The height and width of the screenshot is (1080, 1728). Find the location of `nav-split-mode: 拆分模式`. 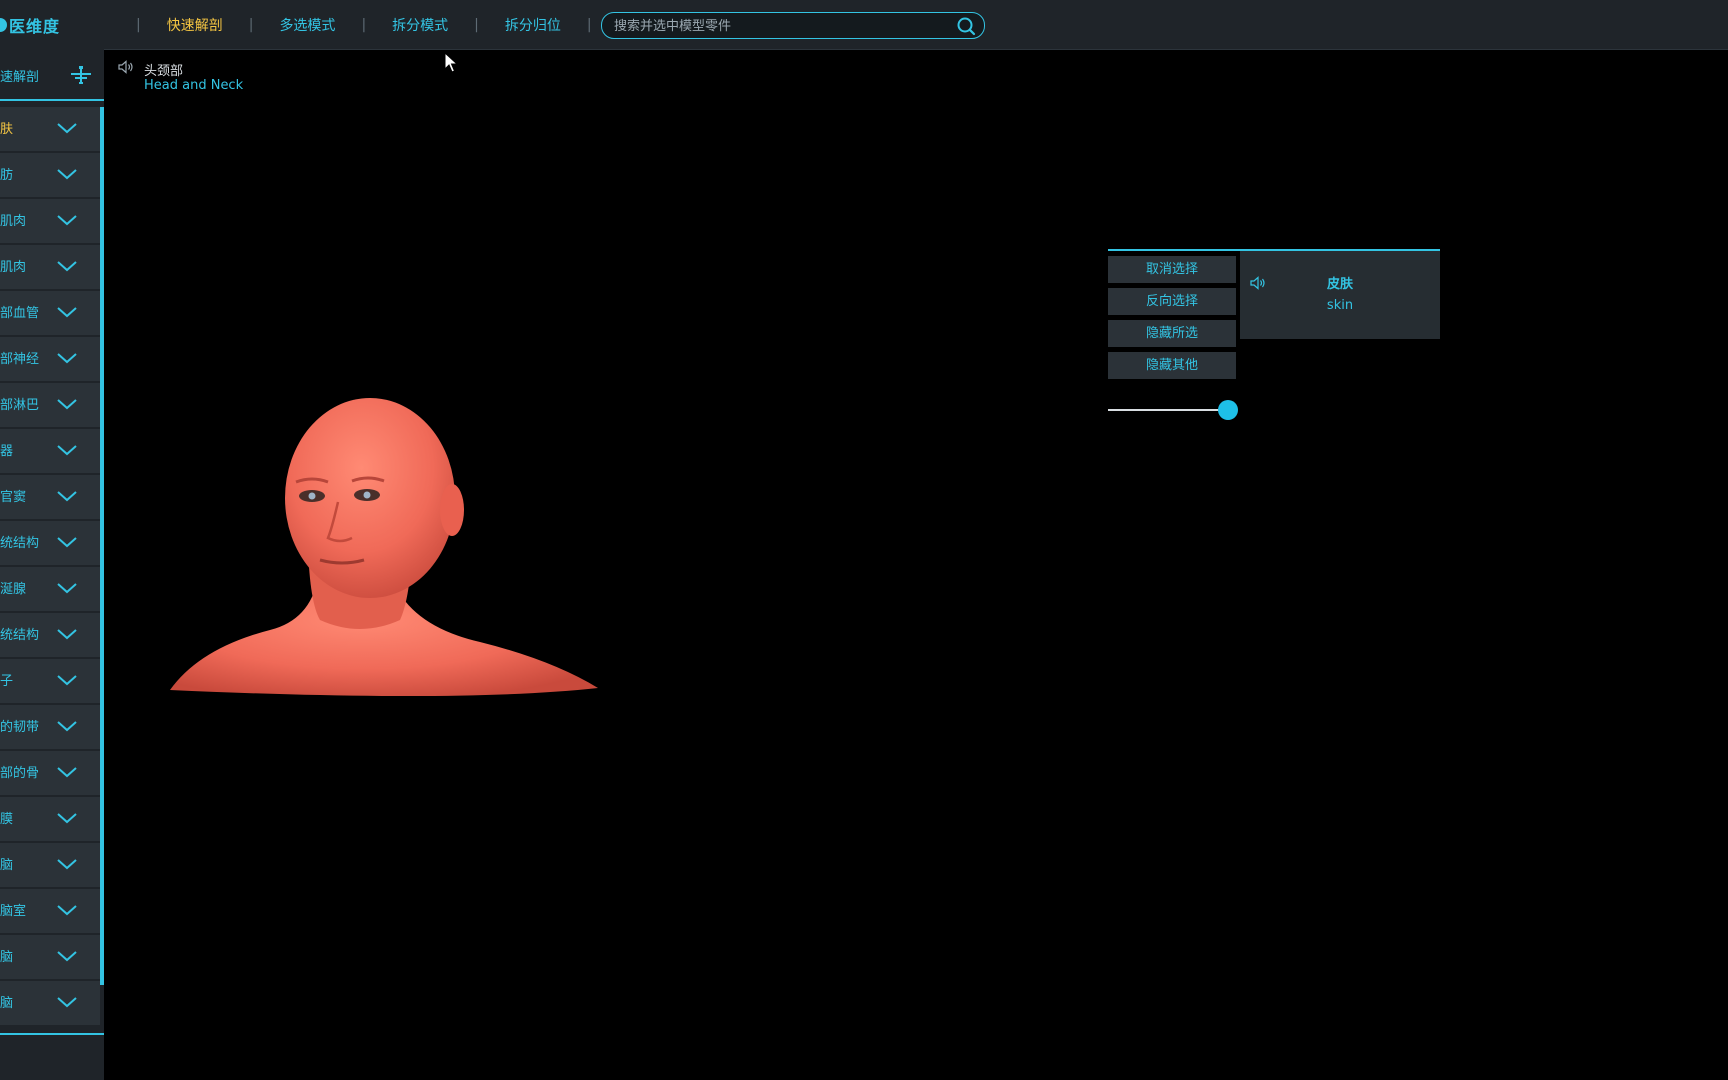

nav-split-mode: 拆分模式 is located at coordinates (420, 25).